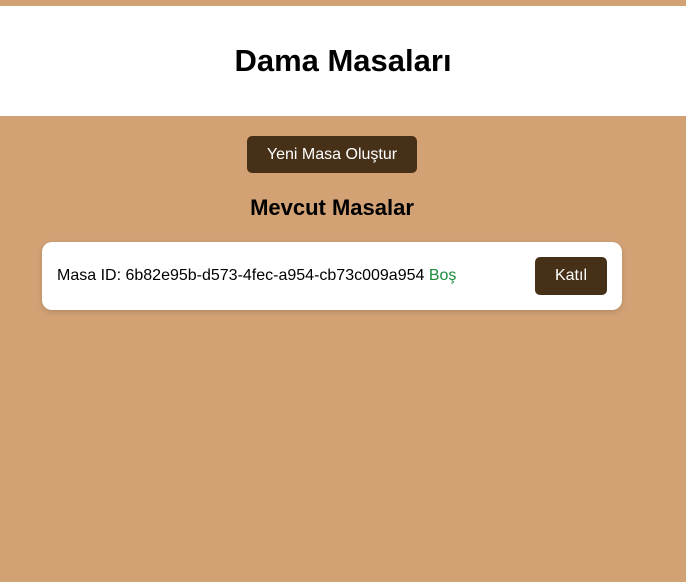  I want to click on create-table-button: Yeni Masa Oluştur, so click(332, 154).